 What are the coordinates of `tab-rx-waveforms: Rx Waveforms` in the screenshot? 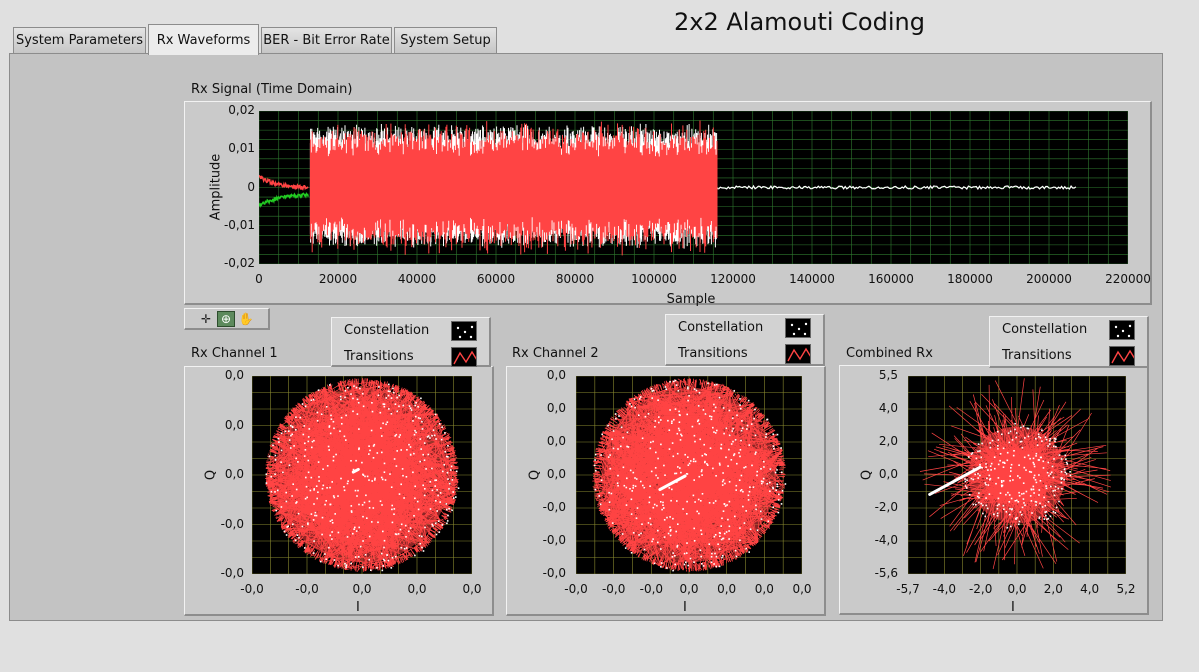 It's located at (203, 39).